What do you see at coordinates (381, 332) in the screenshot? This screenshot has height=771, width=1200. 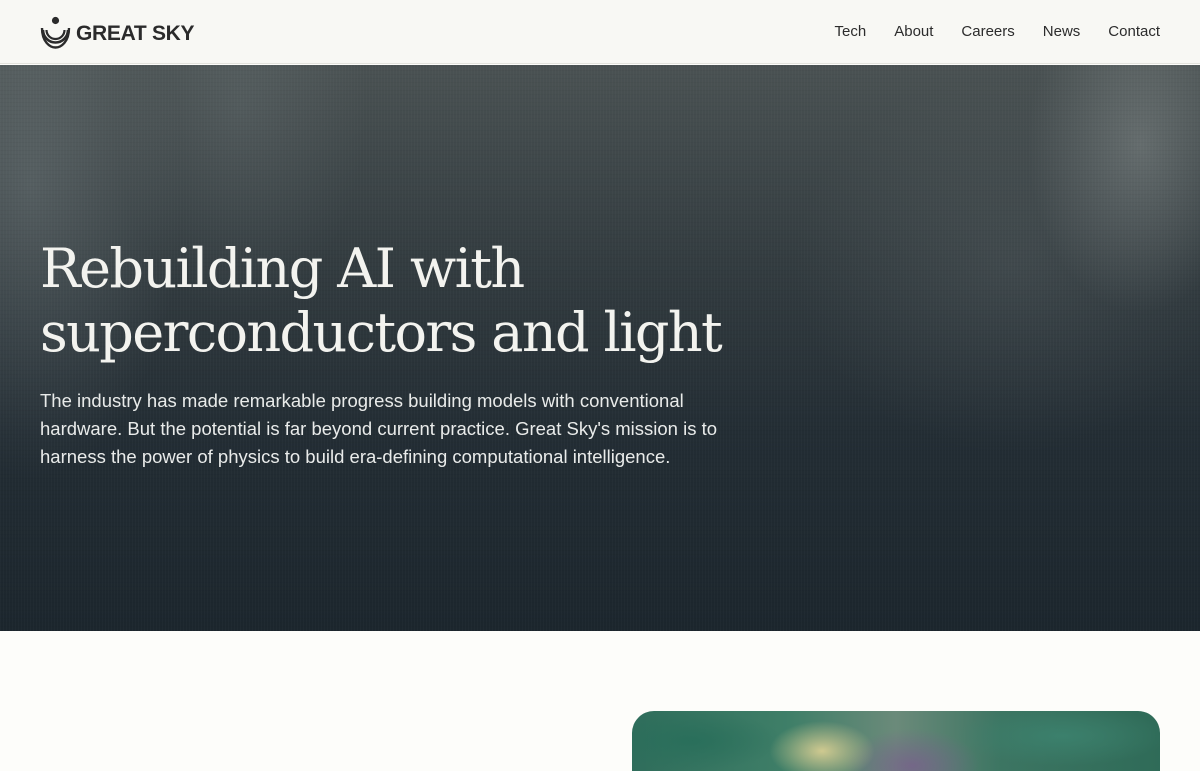 I see `hero-title-line-2: superconductors and light` at bounding box center [381, 332].